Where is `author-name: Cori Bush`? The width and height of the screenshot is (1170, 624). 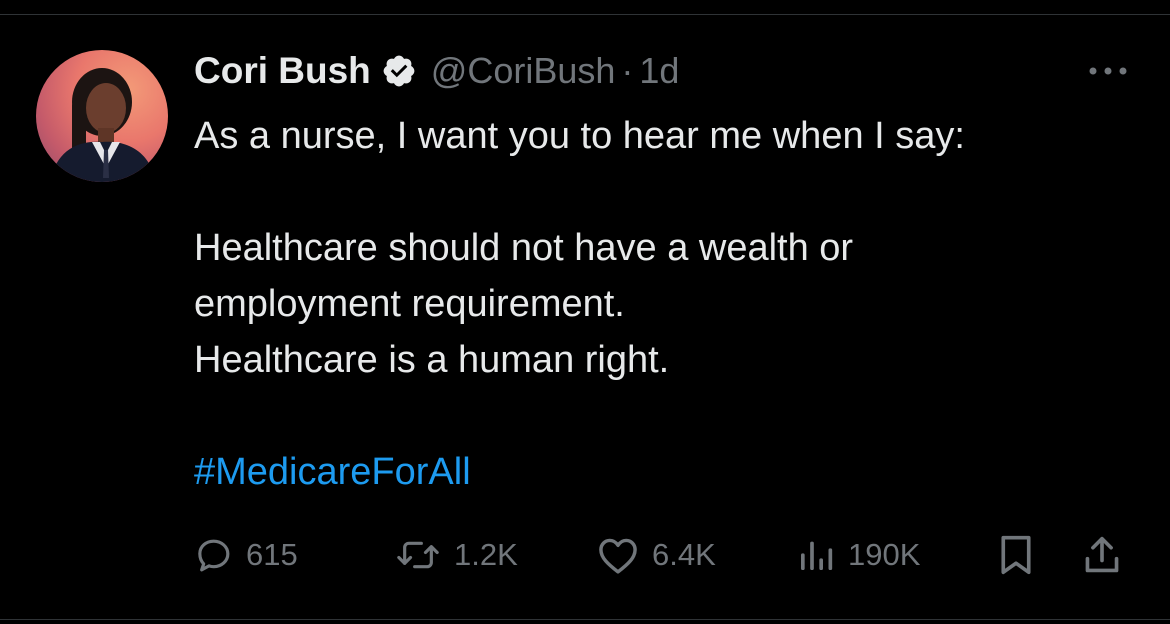
author-name: Cori Bush is located at coordinates (282, 71).